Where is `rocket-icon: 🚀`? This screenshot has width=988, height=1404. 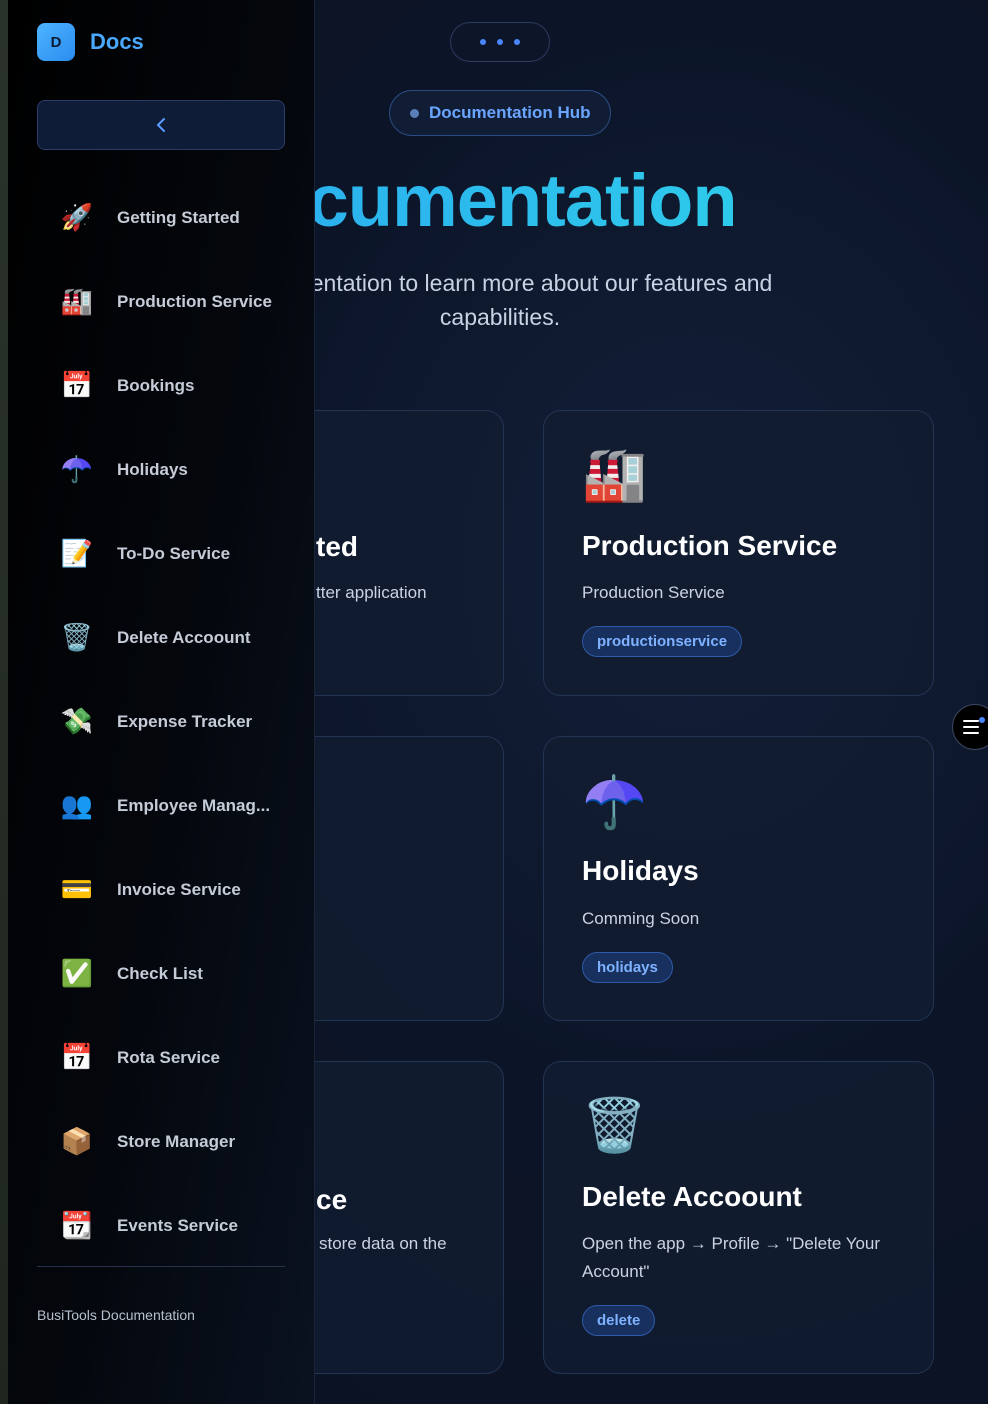 rocket-icon: 🚀 is located at coordinates (77, 218).